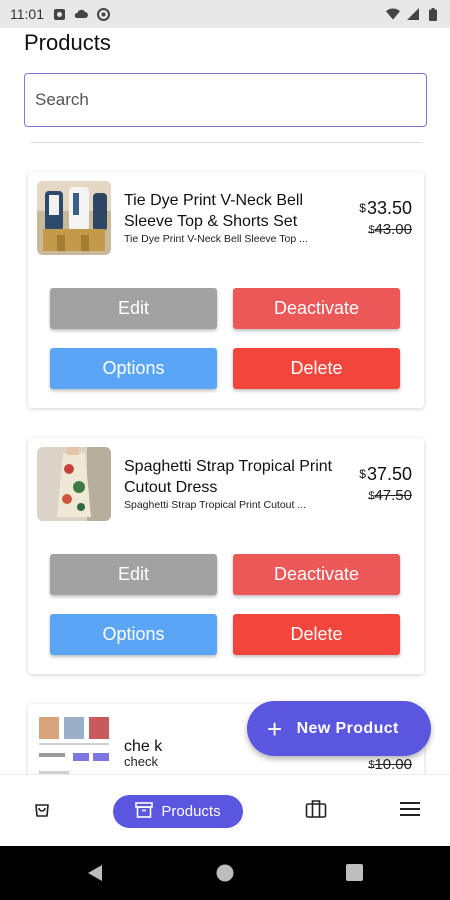 The height and width of the screenshot is (900, 450). I want to click on status-time: 11:01, so click(27, 14).